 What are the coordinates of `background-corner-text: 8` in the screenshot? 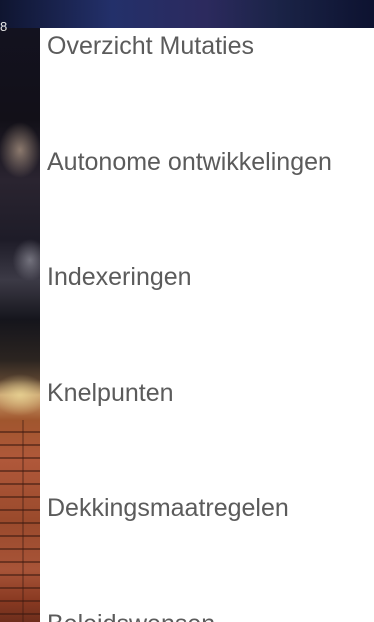 It's located at (4, 26).